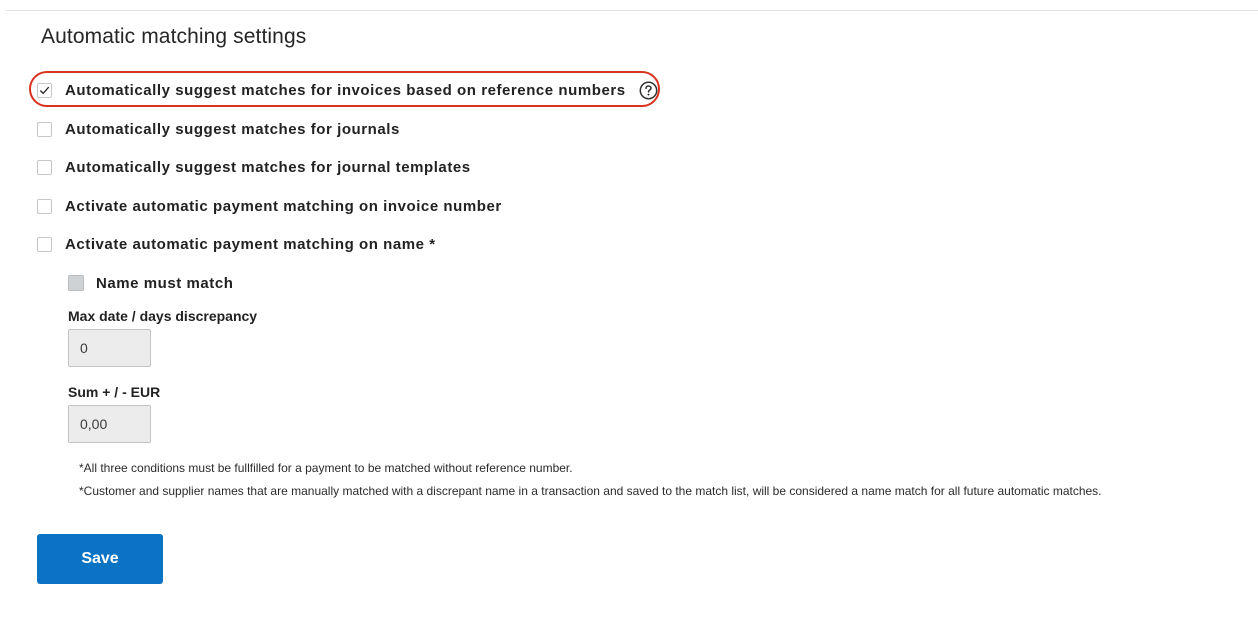 The height and width of the screenshot is (619, 1258). I want to click on sum-tolerance-input, so click(109, 424).